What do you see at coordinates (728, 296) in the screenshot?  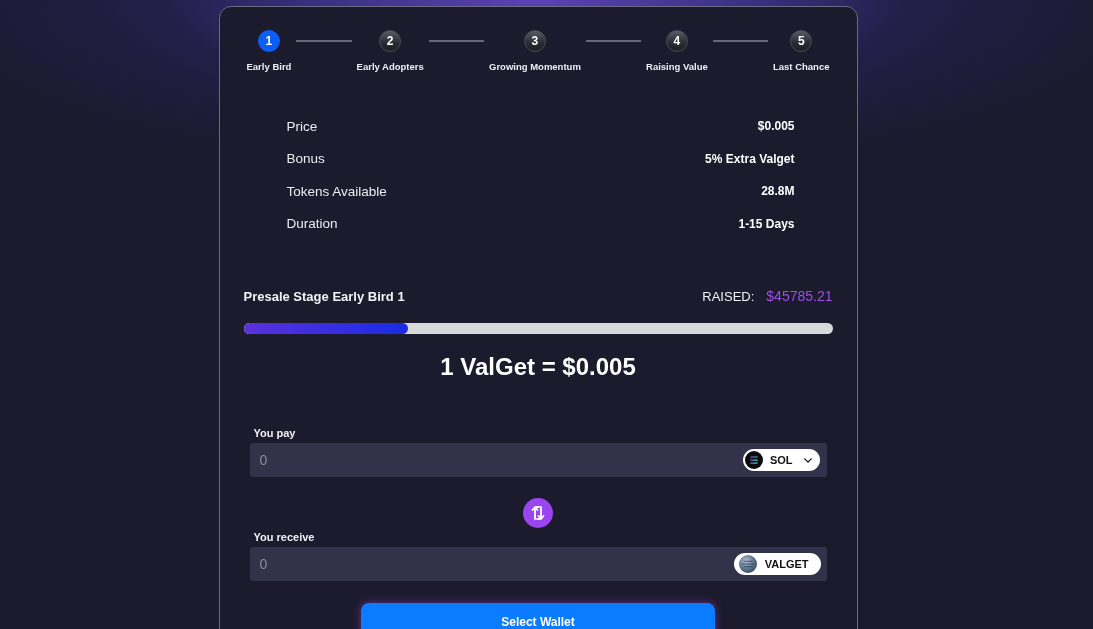 I see `raised-label: RAISED:` at bounding box center [728, 296].